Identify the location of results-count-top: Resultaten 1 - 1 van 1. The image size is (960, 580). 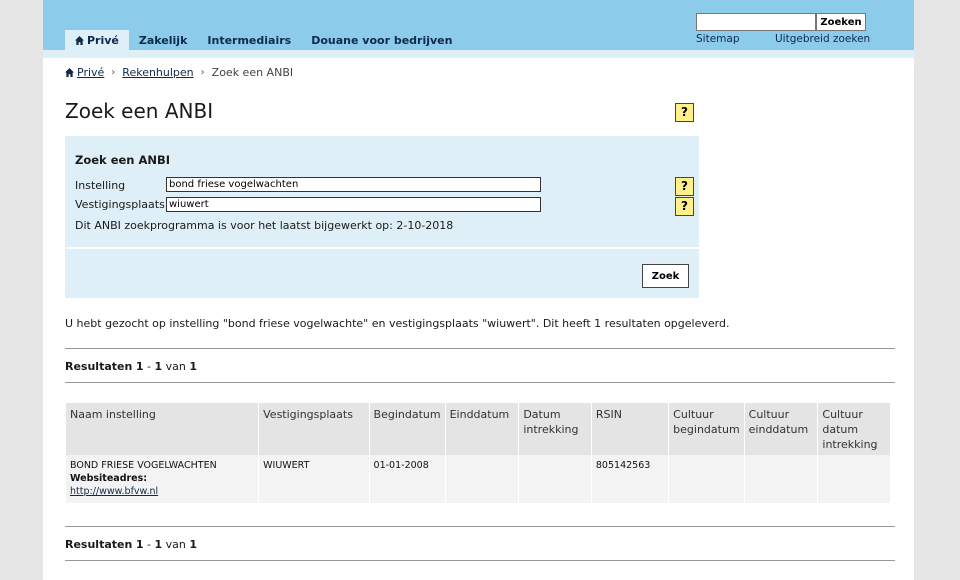
(131, 366).